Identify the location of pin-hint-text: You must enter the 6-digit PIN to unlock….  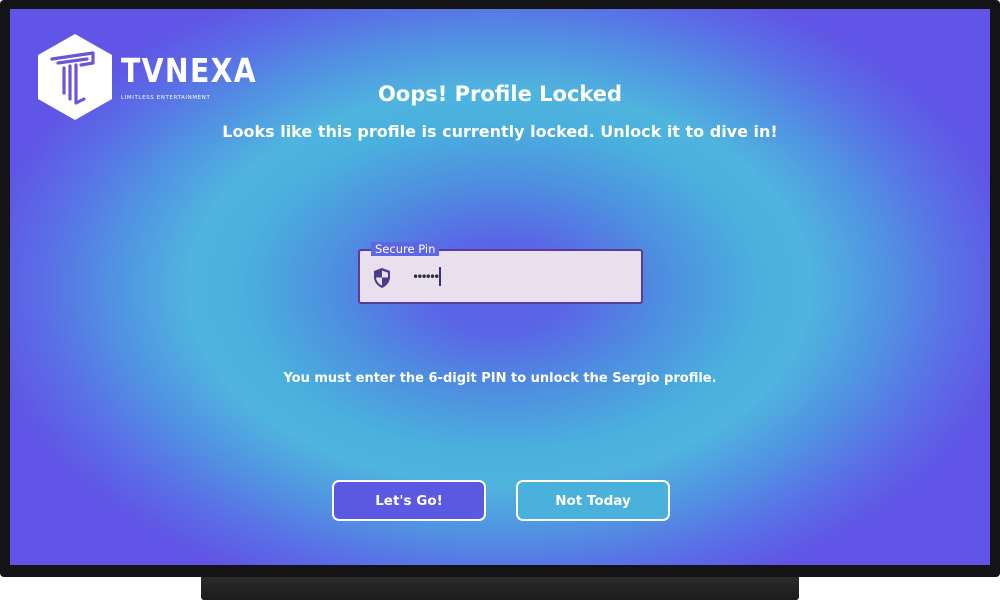
(500, 378).